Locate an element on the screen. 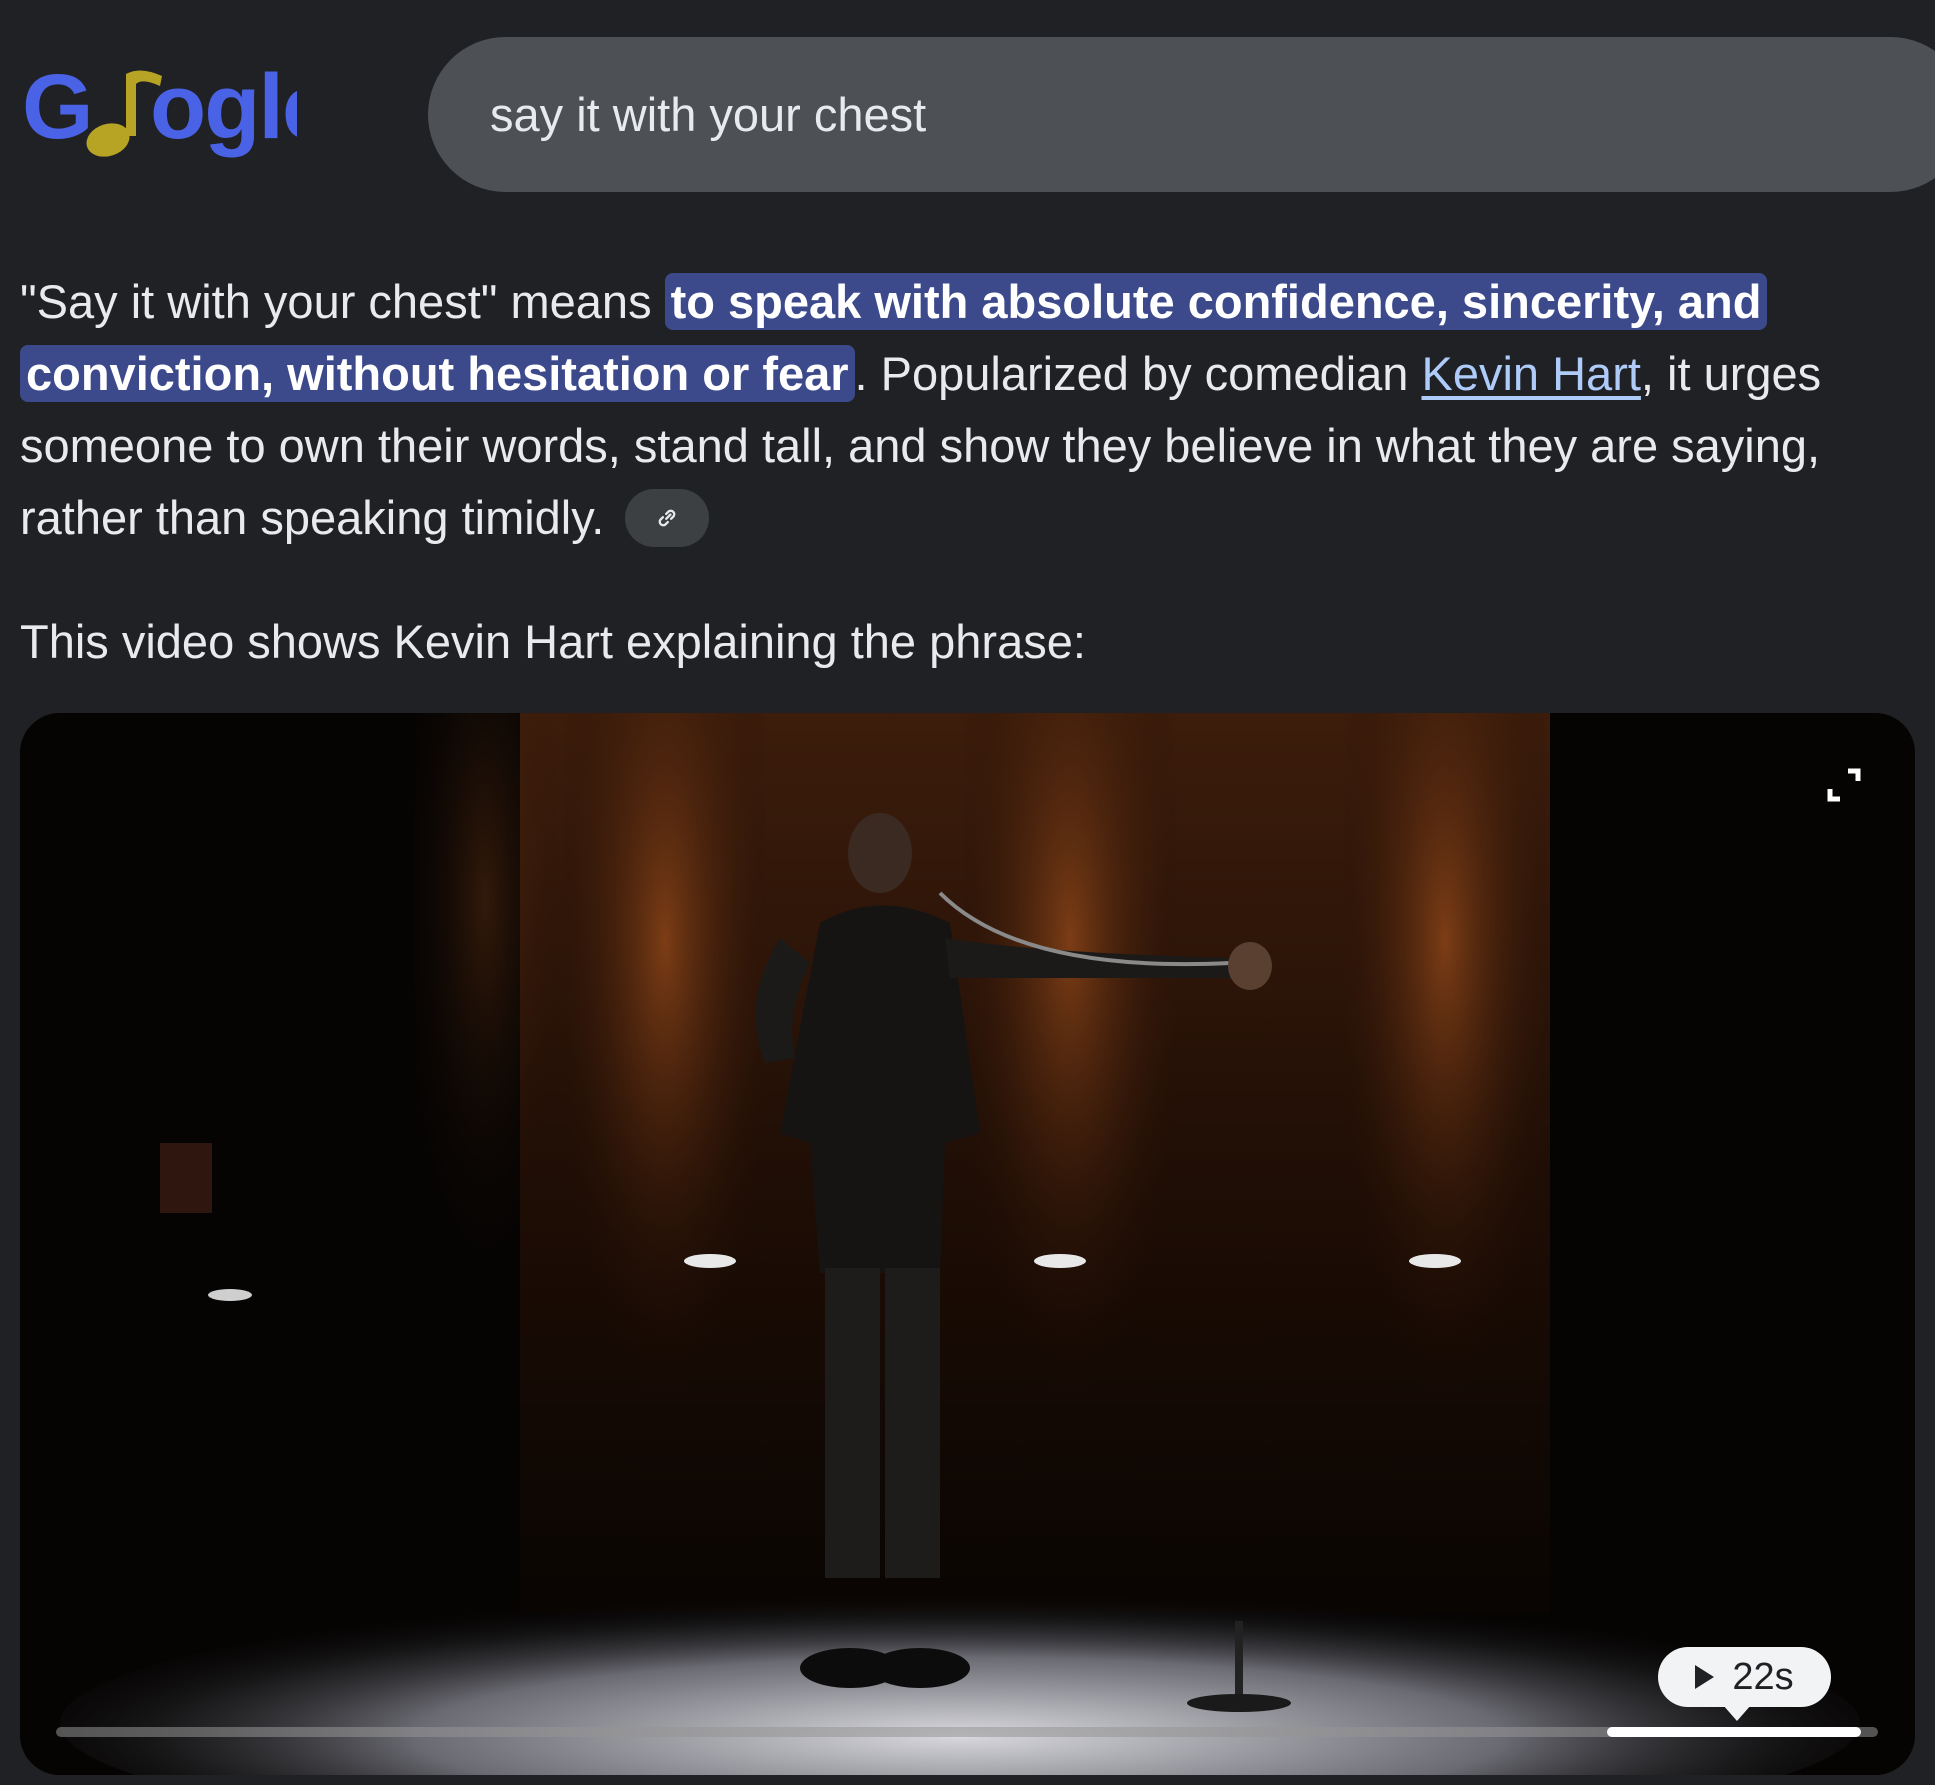 The image size is (1935, 1785). kevin-hart-link: Kevin Hart is located at coordinates (1530, 373).